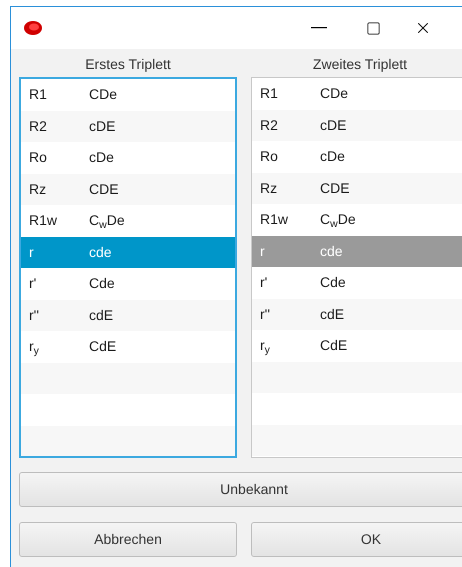 The image size is (462, 567). Describe the element at coordinates (240, 489) in the screenshot. I see `unknown-button: Unbekannt` at that location.